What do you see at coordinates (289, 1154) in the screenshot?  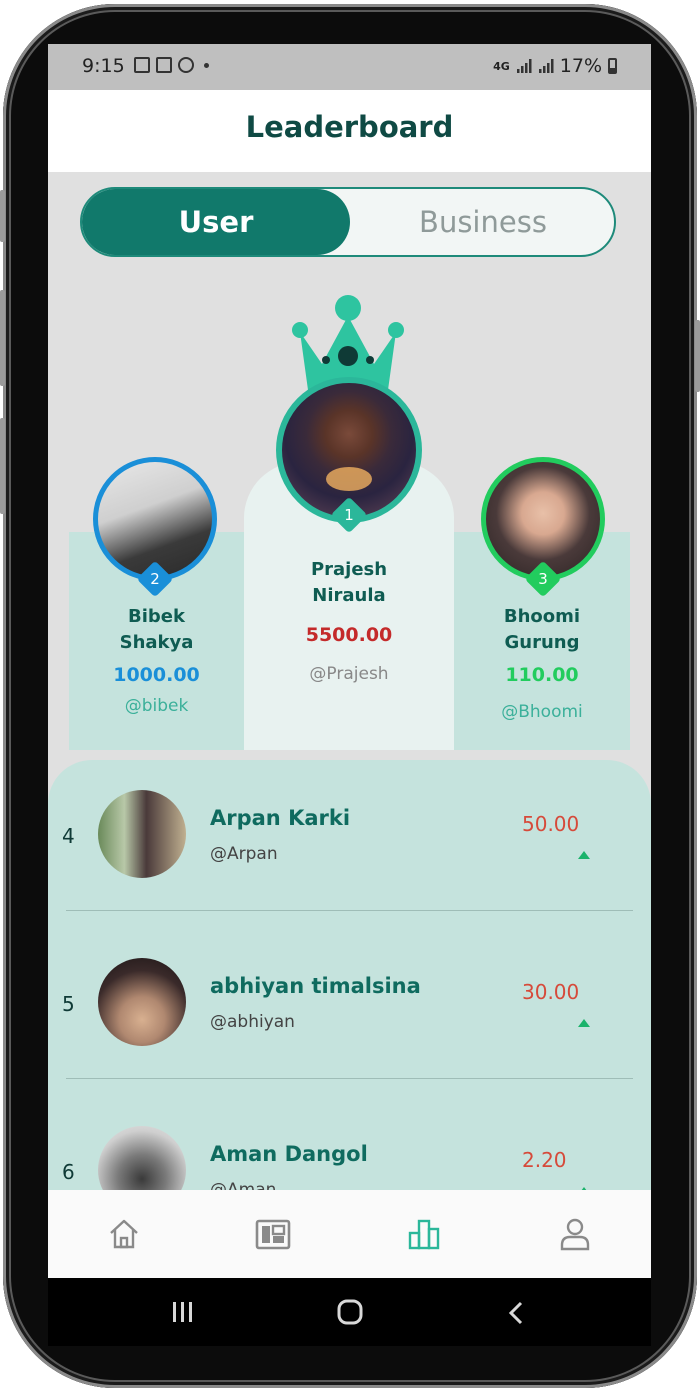 I see `row-name: Aman Dangol` at bounding box center [289, 1154].